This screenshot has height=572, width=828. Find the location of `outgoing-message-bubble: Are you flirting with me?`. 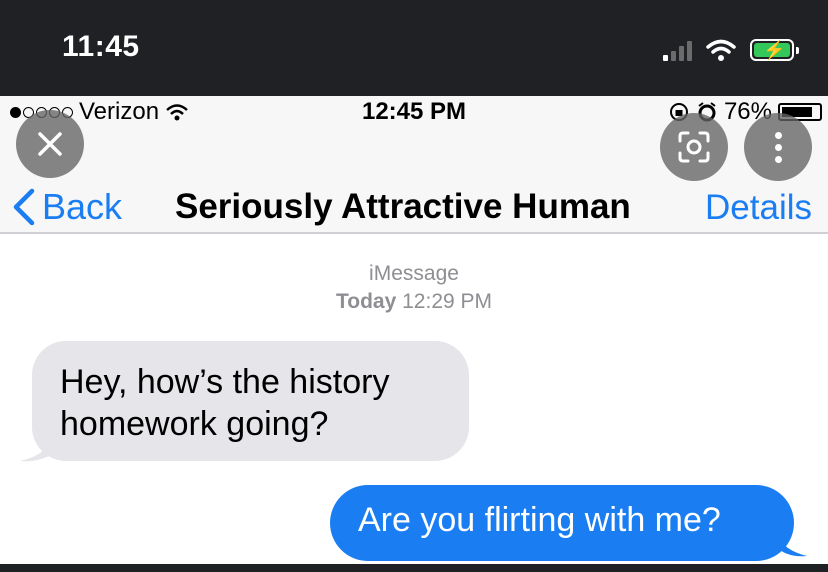

outgoing-message-bubble: Are you flirting with me? is located at coordinates (562, 523).